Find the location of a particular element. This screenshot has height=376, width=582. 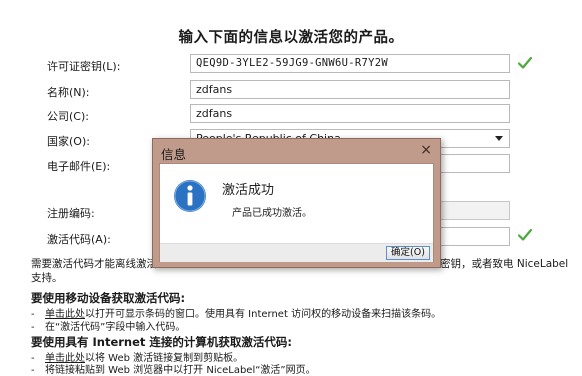

name-label: 名称(N): is located at coordinates (68, 92).